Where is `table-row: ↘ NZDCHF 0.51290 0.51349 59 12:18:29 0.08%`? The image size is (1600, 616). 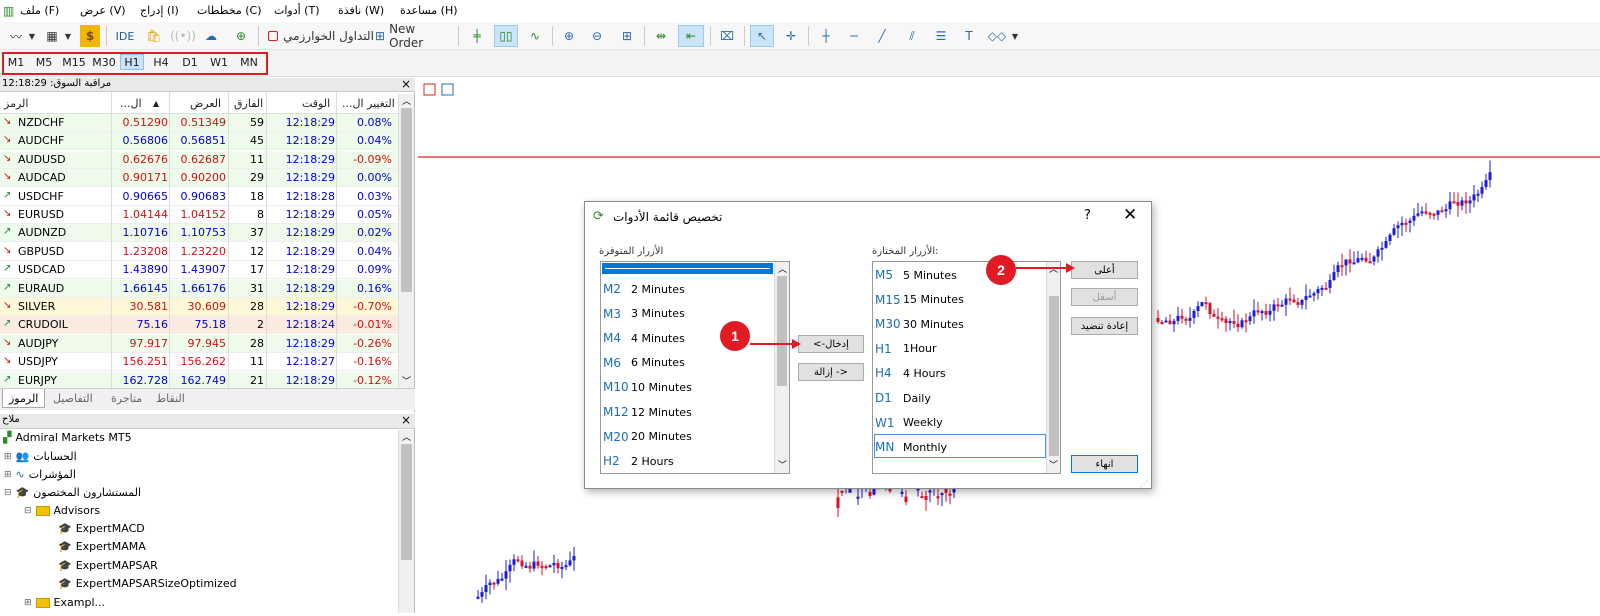
table-row: ↘ NZDCHF 0.51290 0.51349 59 12:18:29 0.08% is located at coordinates (199, 123).